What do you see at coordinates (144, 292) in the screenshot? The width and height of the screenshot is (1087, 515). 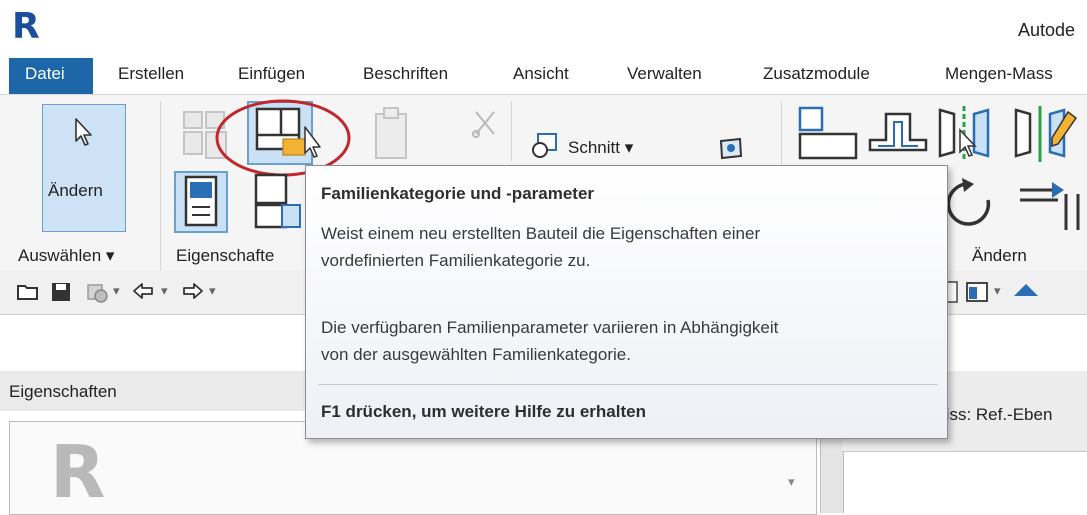 I see `undo-icon` at bounding box center [144, 292].